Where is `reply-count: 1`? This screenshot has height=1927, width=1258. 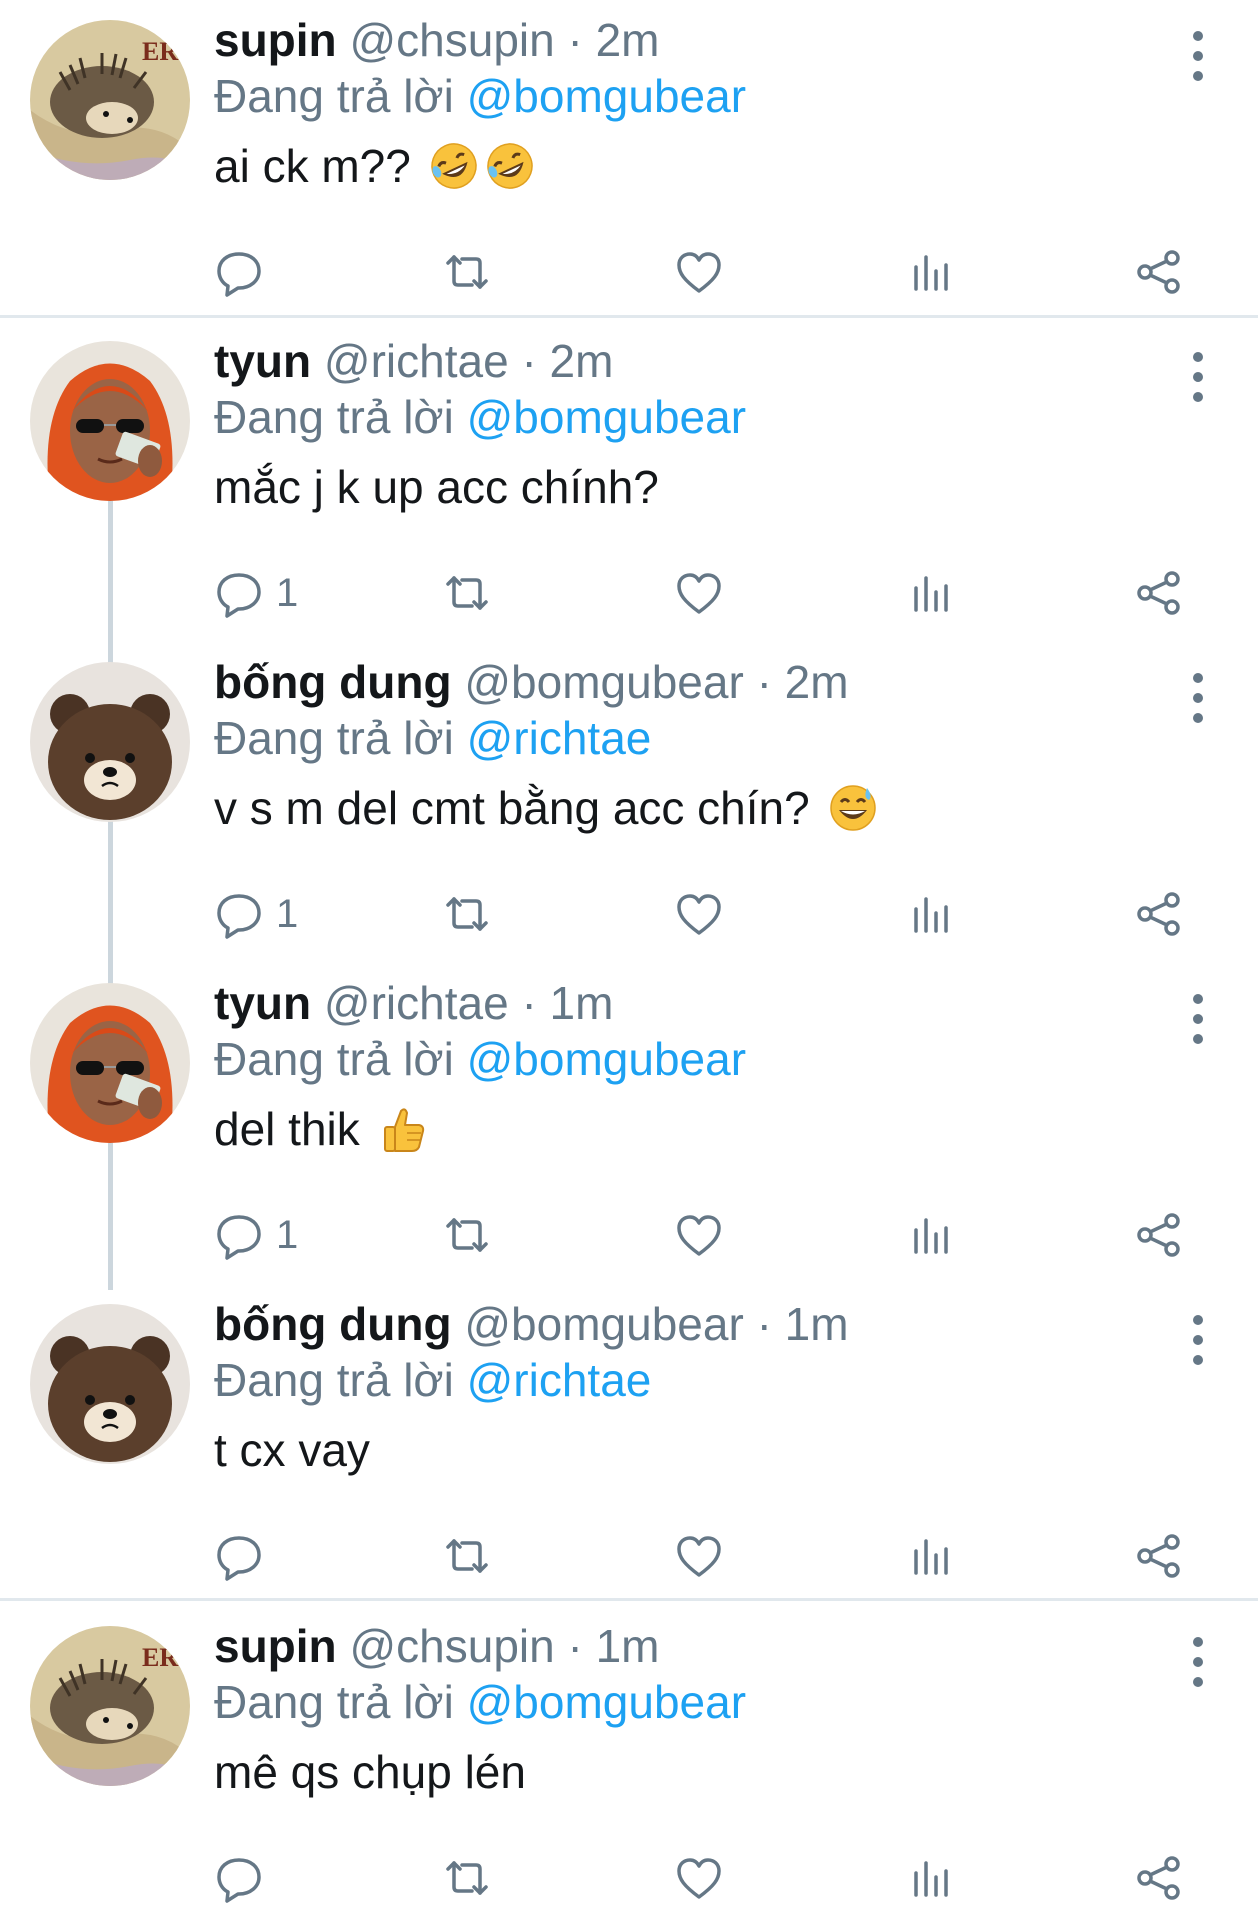
reply-count: 1 is located at coordinates (287, 913).